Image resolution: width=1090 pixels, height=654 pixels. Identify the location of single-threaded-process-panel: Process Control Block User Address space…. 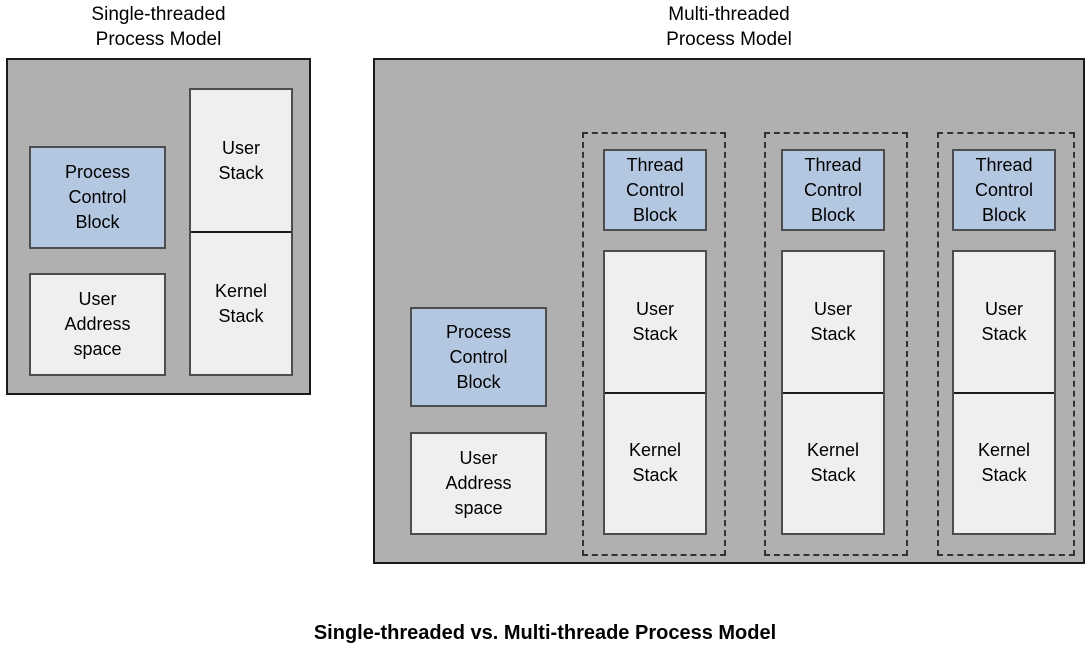
(158, 226).